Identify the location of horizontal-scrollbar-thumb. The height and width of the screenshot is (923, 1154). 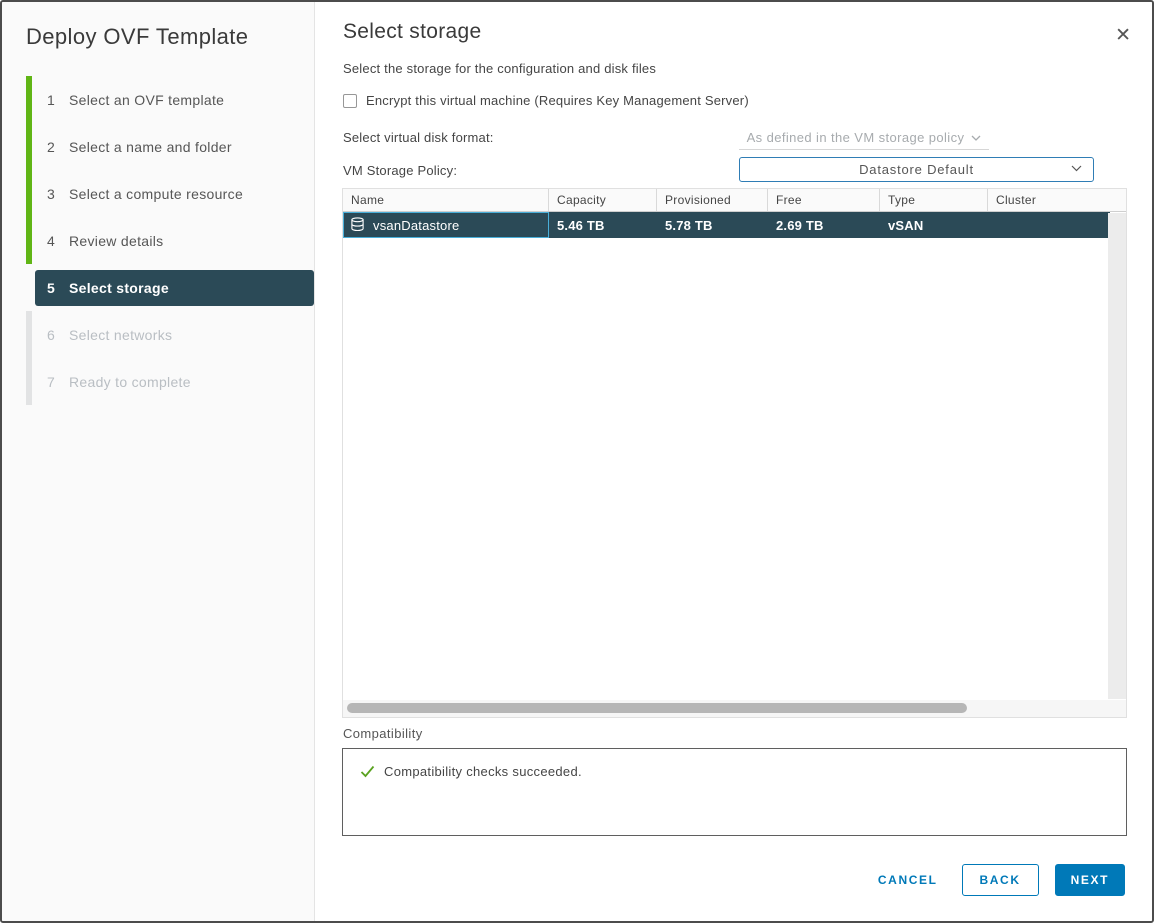
(657, 708).